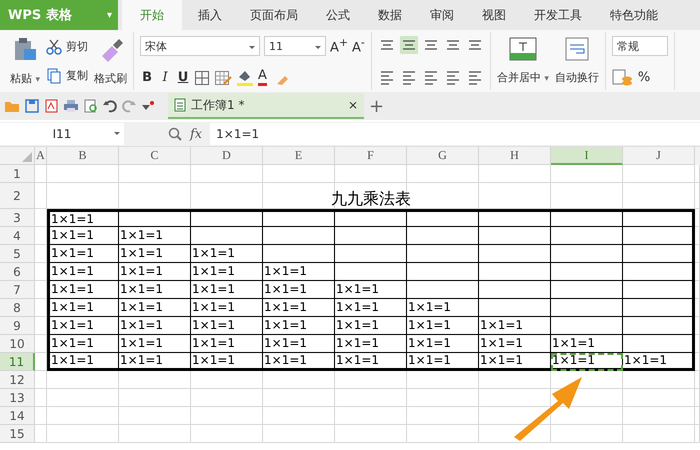  I want to click on row-header: 2, so click(17, 196).